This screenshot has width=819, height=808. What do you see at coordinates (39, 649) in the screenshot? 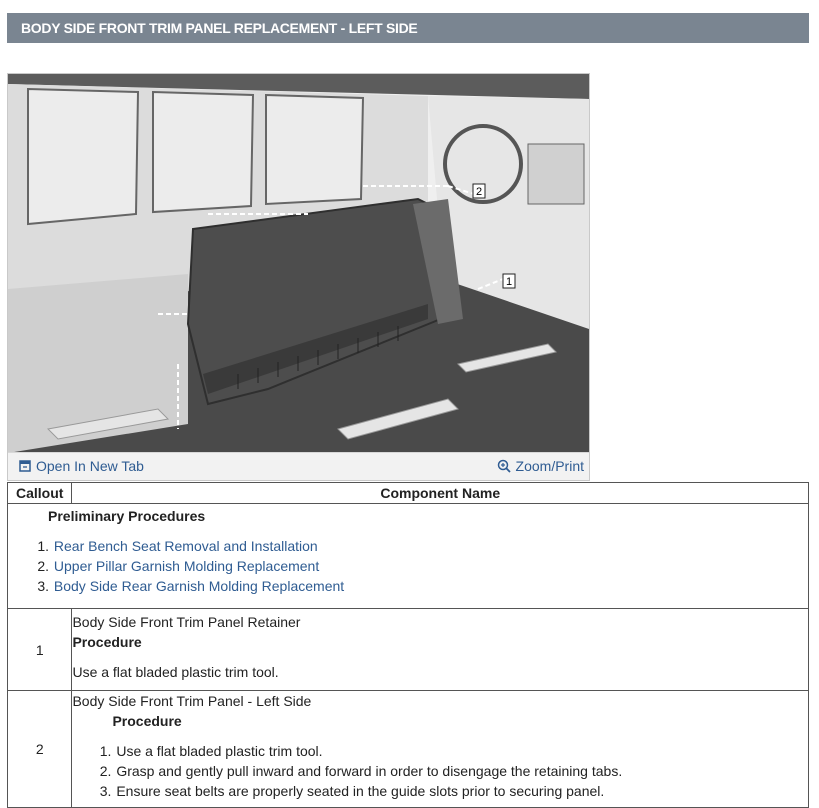
I see `callout-number: 1` at bounding box center [39, 649].